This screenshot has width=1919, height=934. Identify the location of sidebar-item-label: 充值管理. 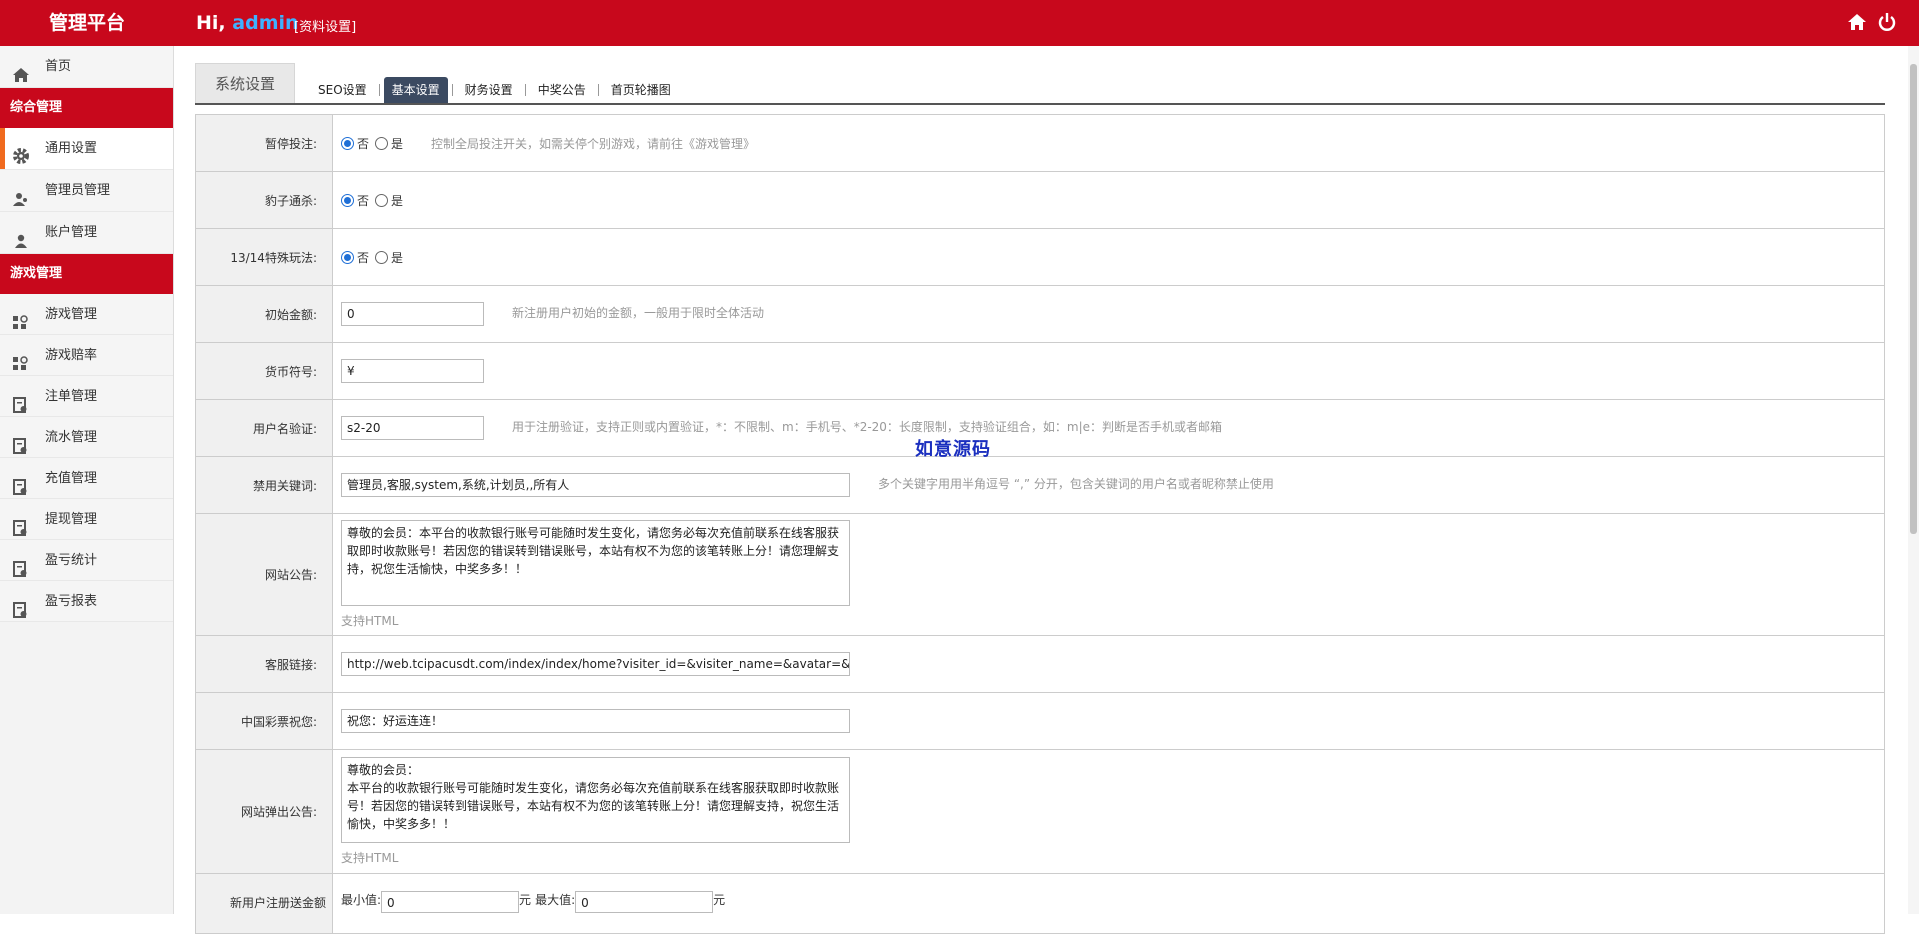
(71, 478).